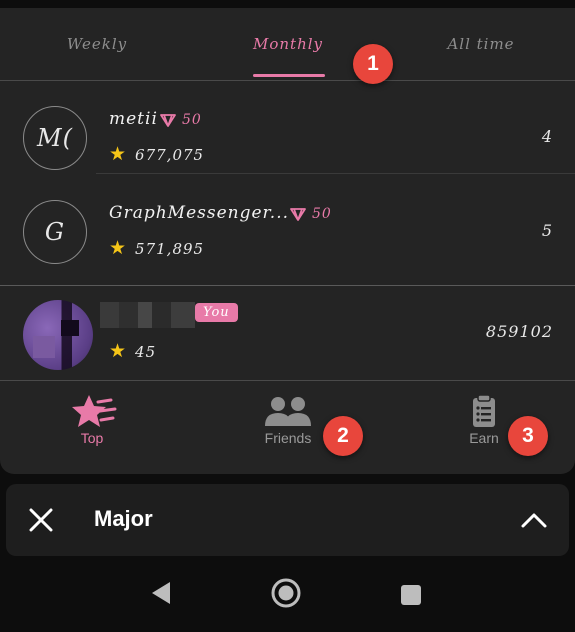 This screenshot has width=575, height=632. I want to click on recents-icon, so click(411, 595).